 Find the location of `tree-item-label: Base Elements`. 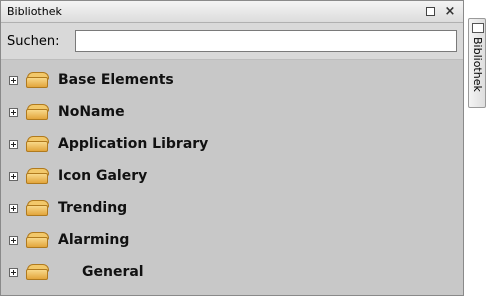

tree-item-label: Base Elements is located at coordinates (116, 80).